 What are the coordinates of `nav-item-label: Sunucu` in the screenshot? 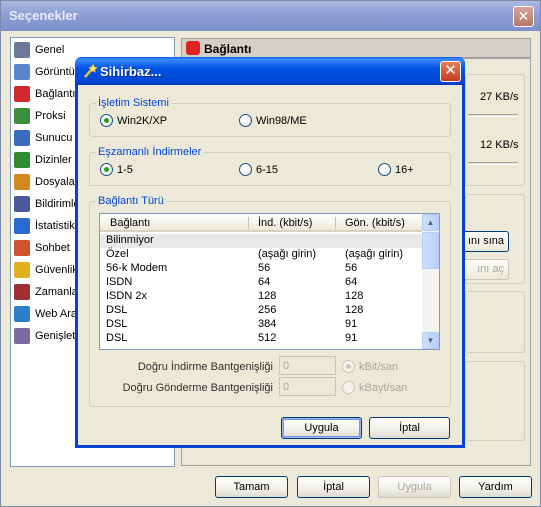 It's located at (54, 138).